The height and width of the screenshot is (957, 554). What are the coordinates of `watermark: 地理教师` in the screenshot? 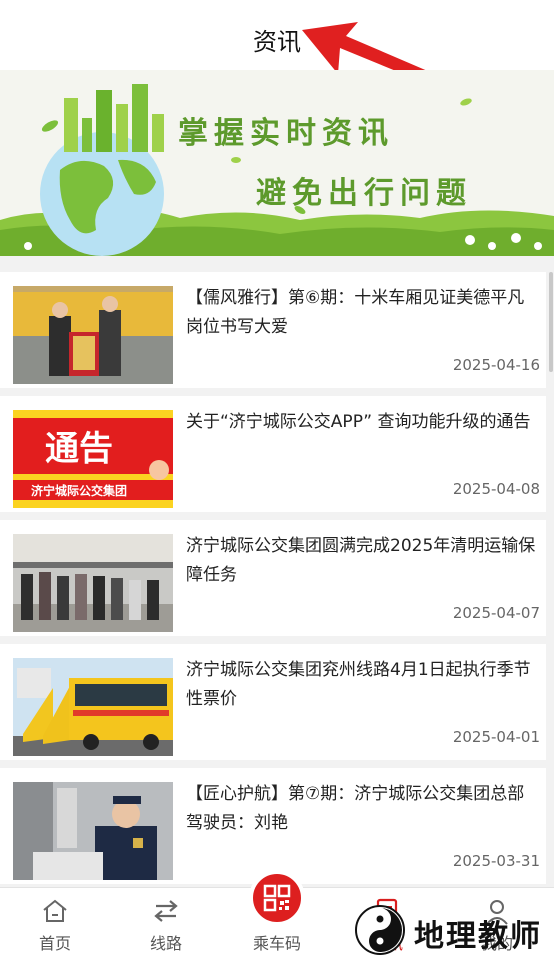 It's located at (453, 930).